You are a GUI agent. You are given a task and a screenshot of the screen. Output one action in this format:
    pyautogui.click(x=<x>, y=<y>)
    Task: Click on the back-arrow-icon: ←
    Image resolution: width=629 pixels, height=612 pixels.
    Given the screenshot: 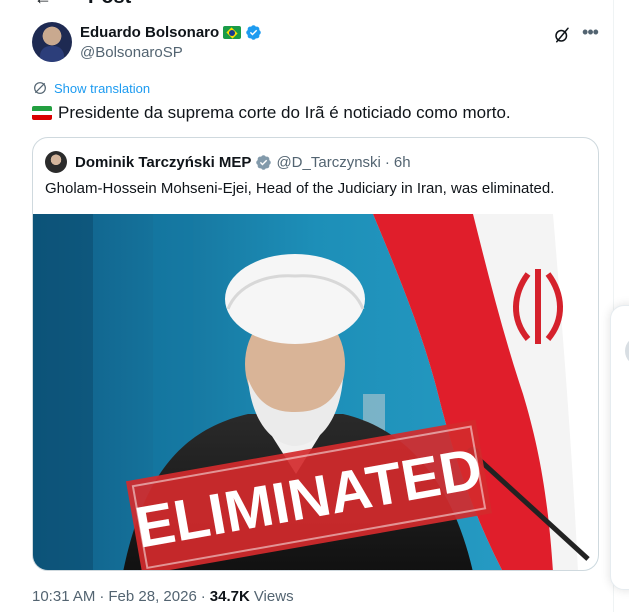 What is the action you would take?
    pyautogui.click(x=43, y=4)
    